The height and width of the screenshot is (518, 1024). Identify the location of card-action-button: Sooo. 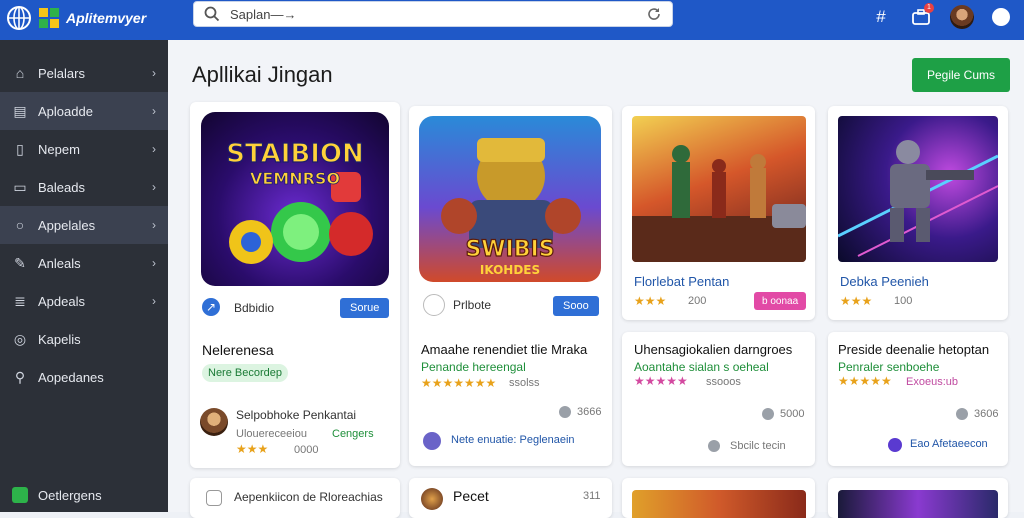
(576, 306).